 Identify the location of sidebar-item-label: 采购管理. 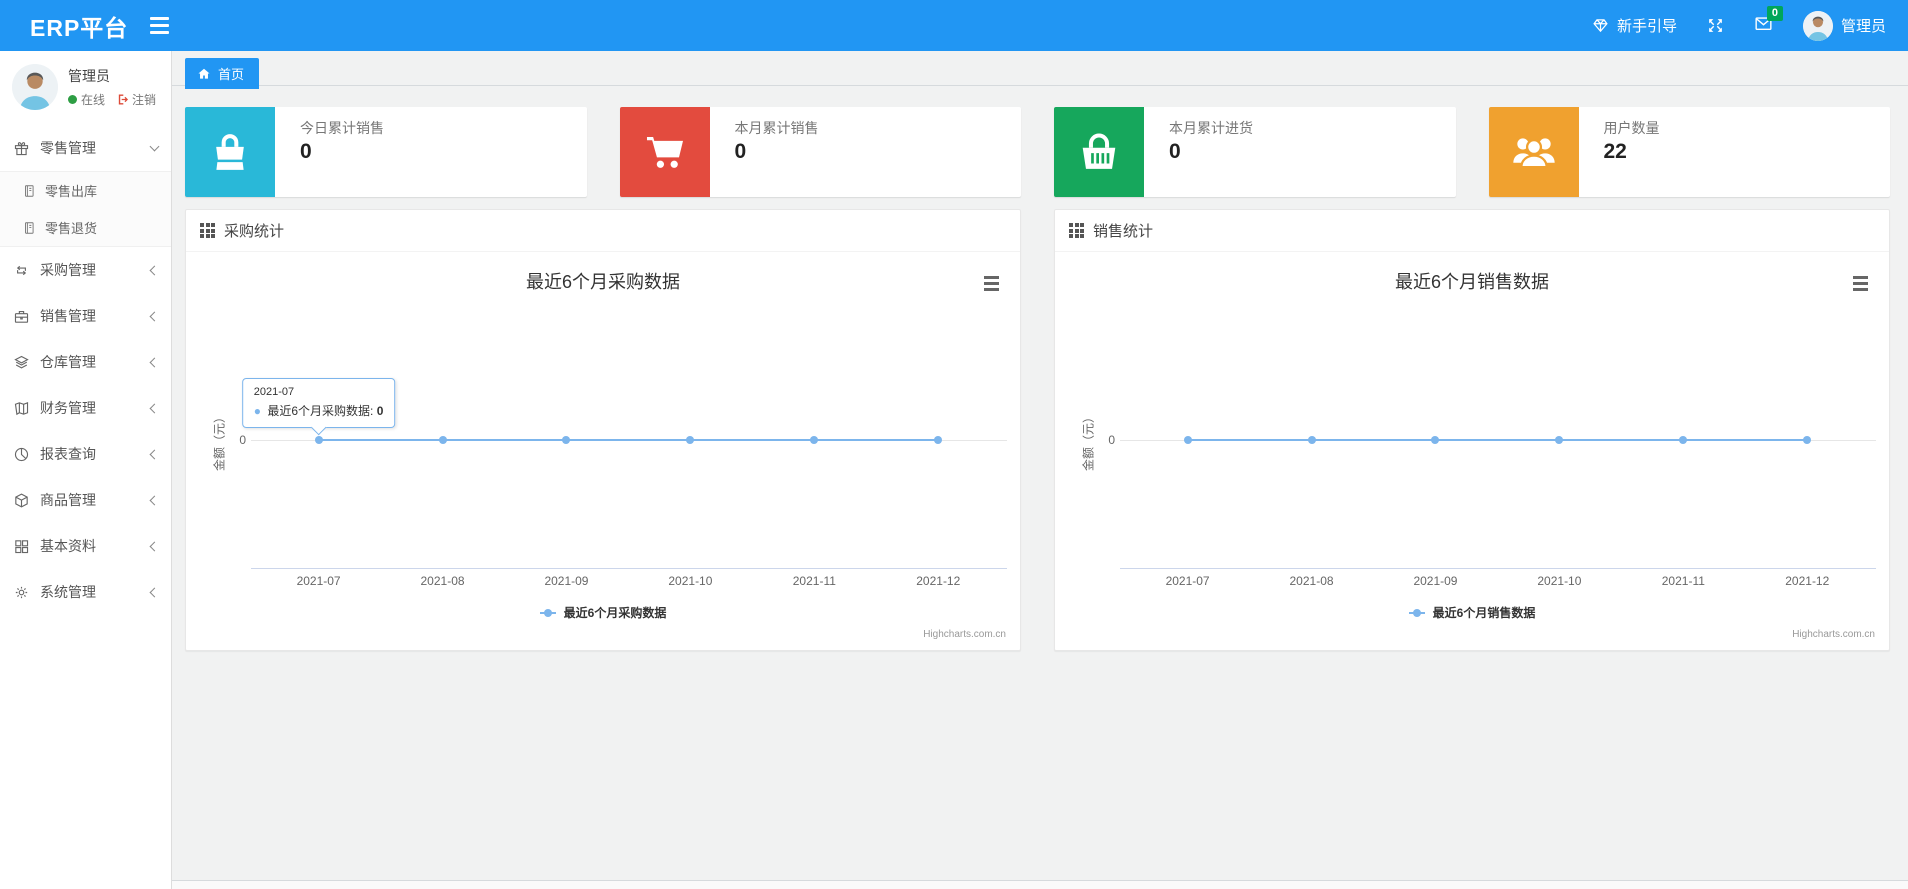
(68, 270).